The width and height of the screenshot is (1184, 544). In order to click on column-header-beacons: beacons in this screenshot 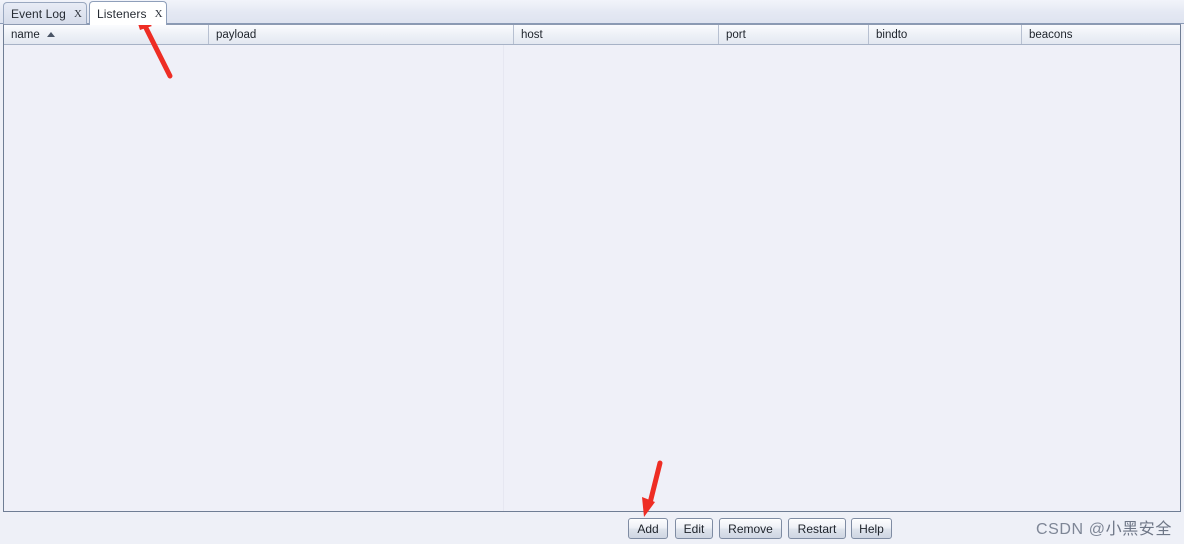, I will do `click(1101, 34)`.